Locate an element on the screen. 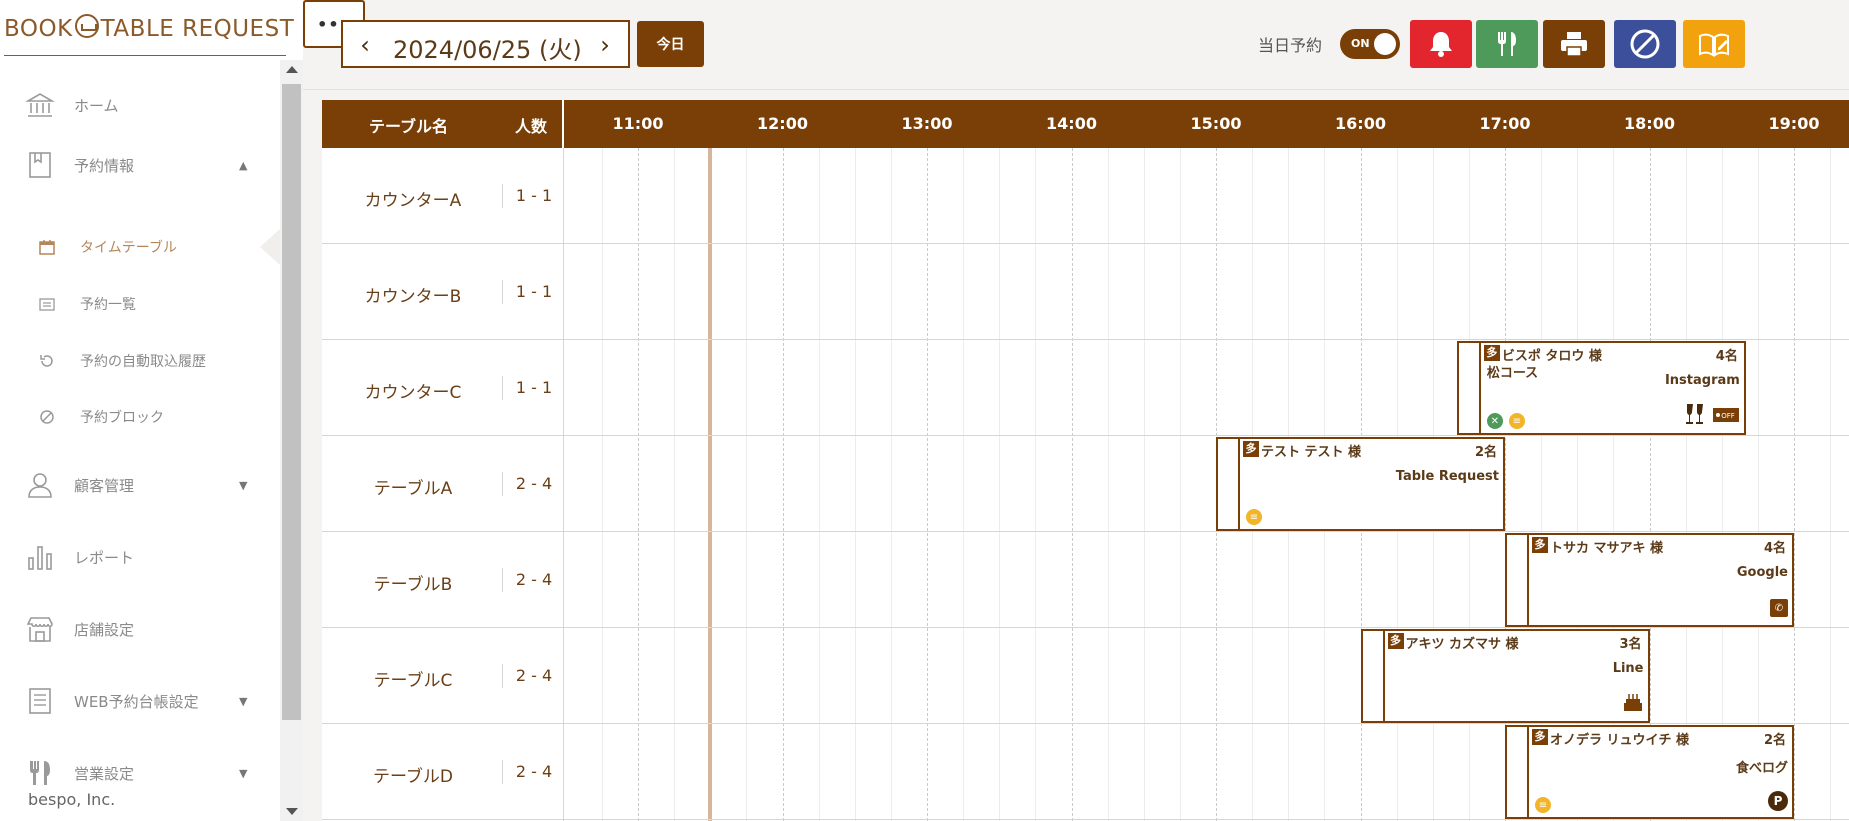  same-day-reservation-label: 当日予約 is located at coordinates (1290, 45).